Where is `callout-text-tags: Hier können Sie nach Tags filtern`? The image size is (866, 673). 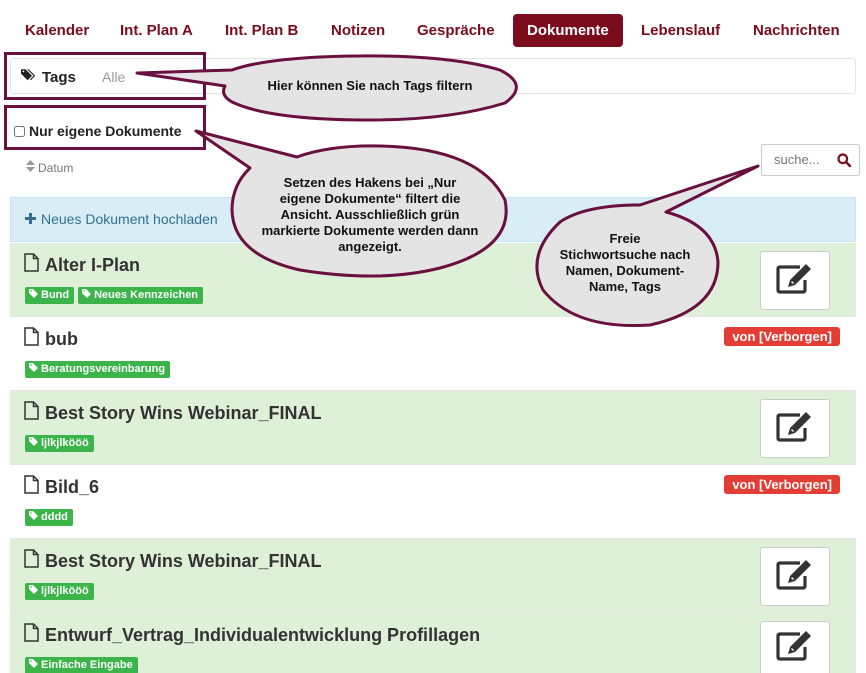 callout-text-tags: Hier können Sie nach Tags filtern is located at coordinates (370, 85).